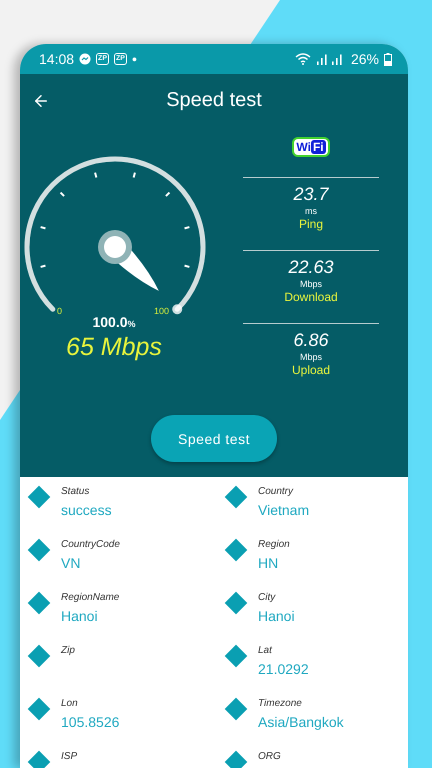 The height and width of the screenshot is (768, 432). I want to click on battery-percent: 26%, so click(364, 59).